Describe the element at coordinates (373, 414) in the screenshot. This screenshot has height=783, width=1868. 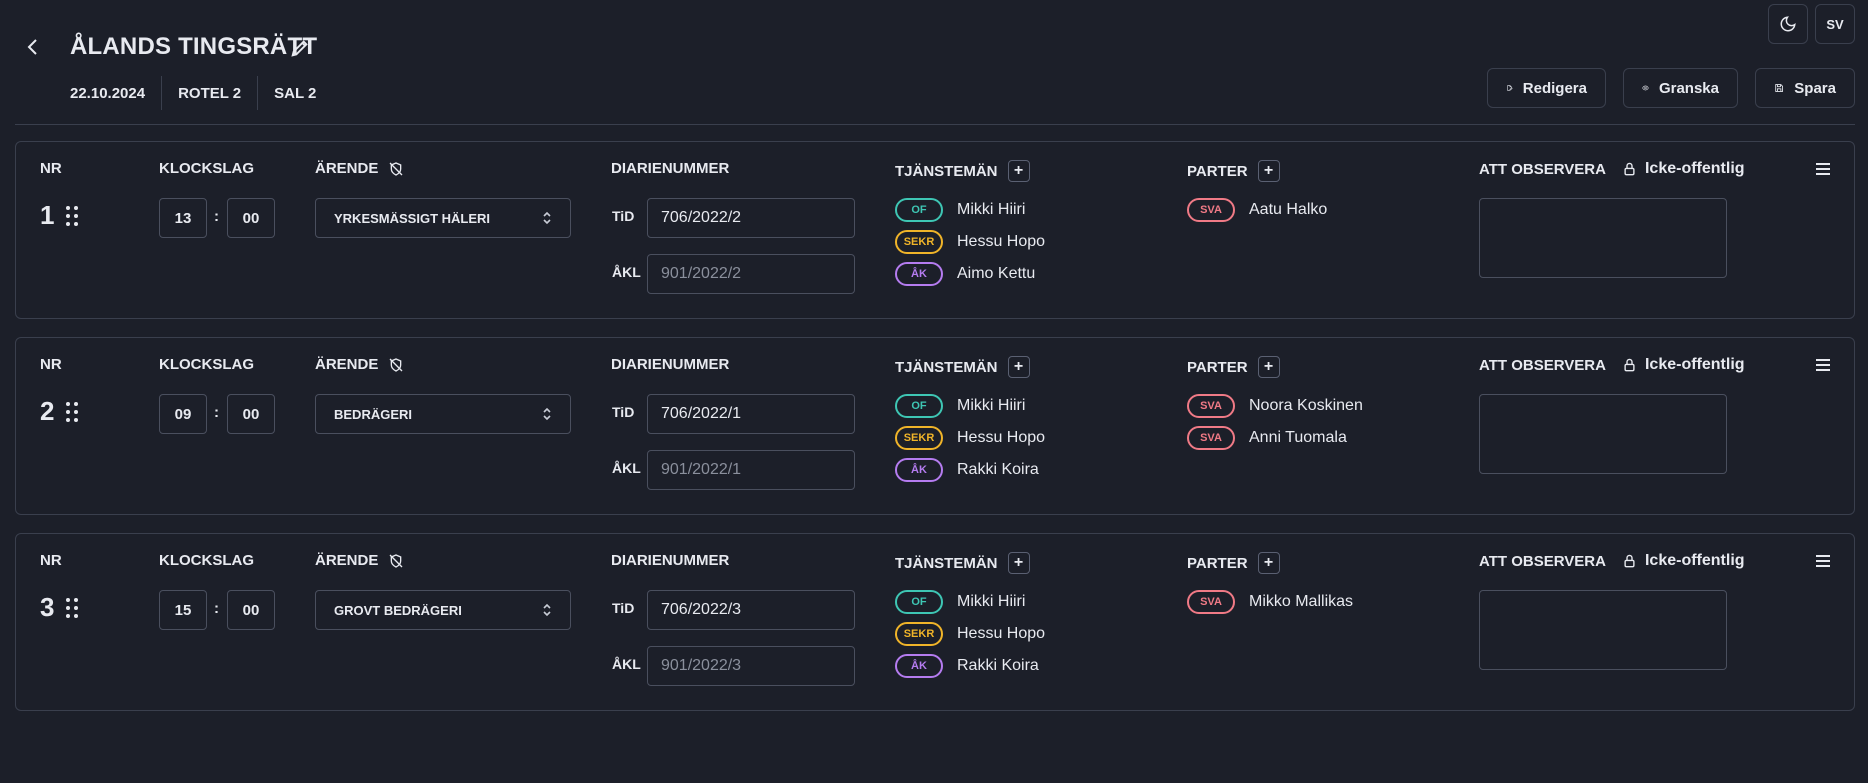
I see `case-type-value: BEDRÄGERI` at that location.